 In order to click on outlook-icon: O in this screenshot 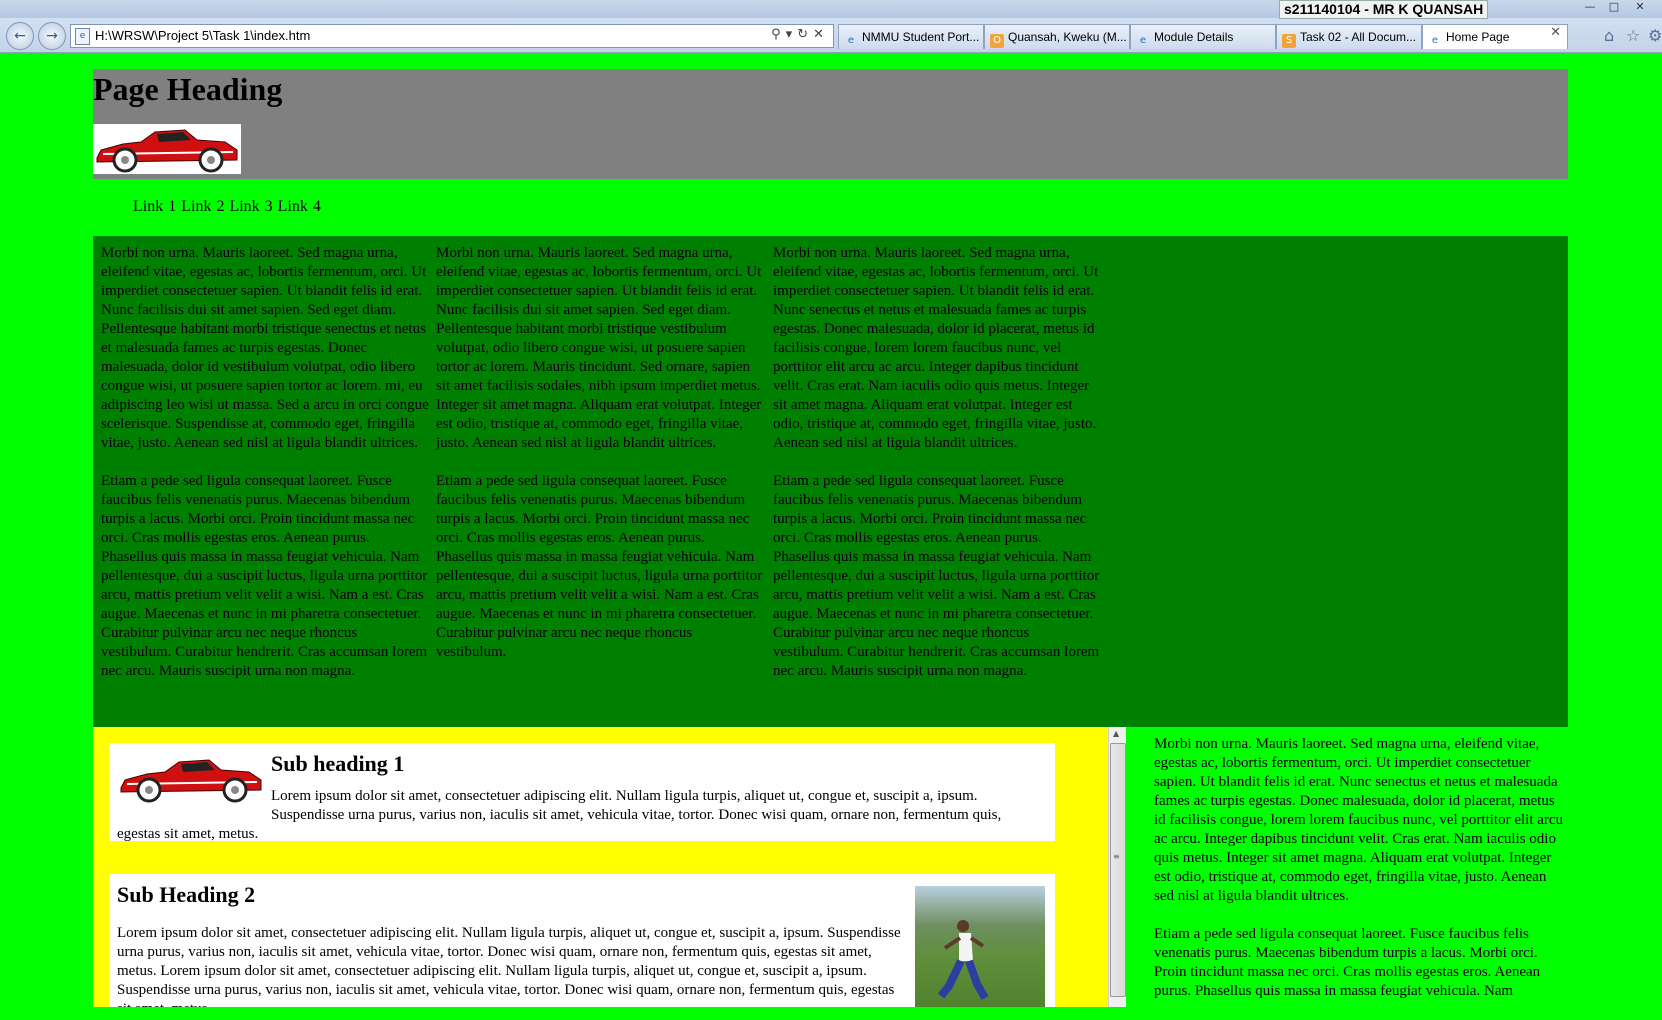, I will do `click(997, 41)`.